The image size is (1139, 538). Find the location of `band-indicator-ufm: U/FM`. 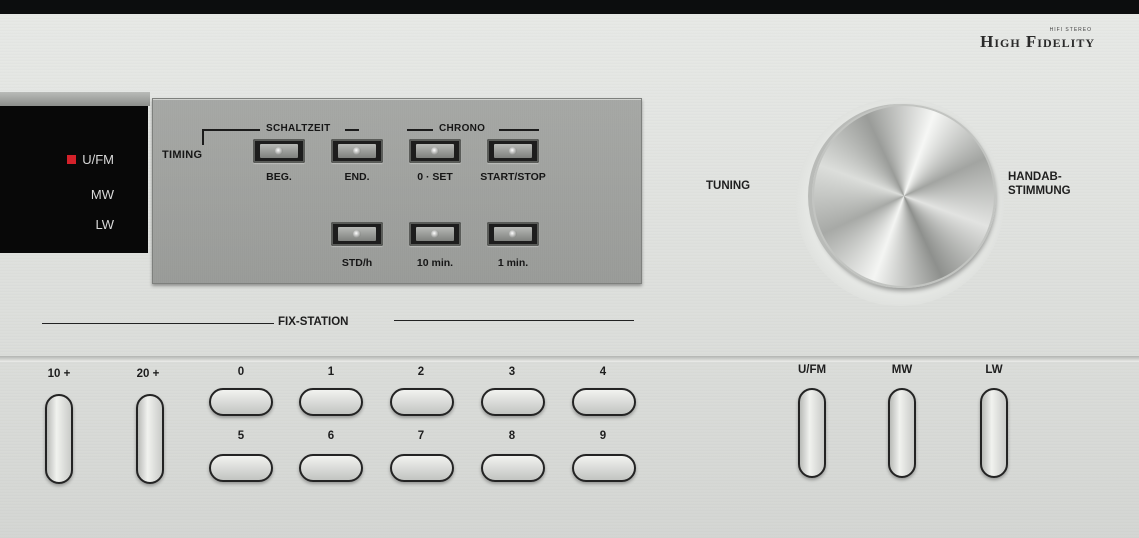

band-indicator-ufm: U/FM is located at coordinates (90, 159).